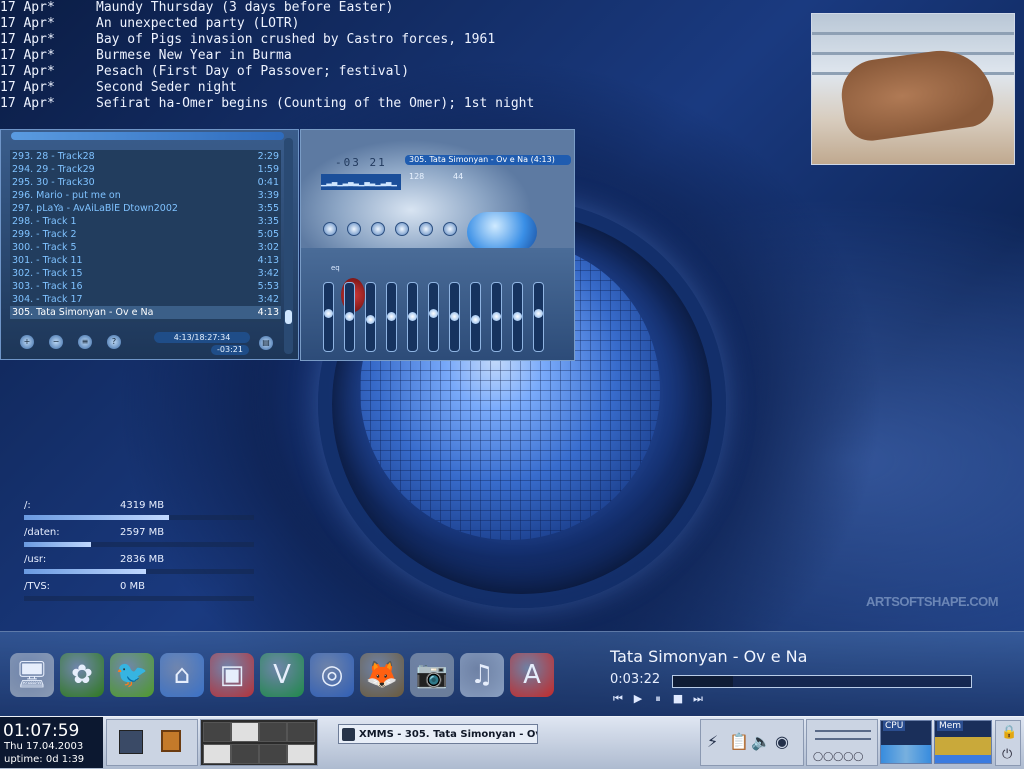 Image resolution: width=1024 pixels, height=769 pixels. Describe the element at coordinates (335, 268) in the screenshot. I see `eq-toggle: eq` at that location.